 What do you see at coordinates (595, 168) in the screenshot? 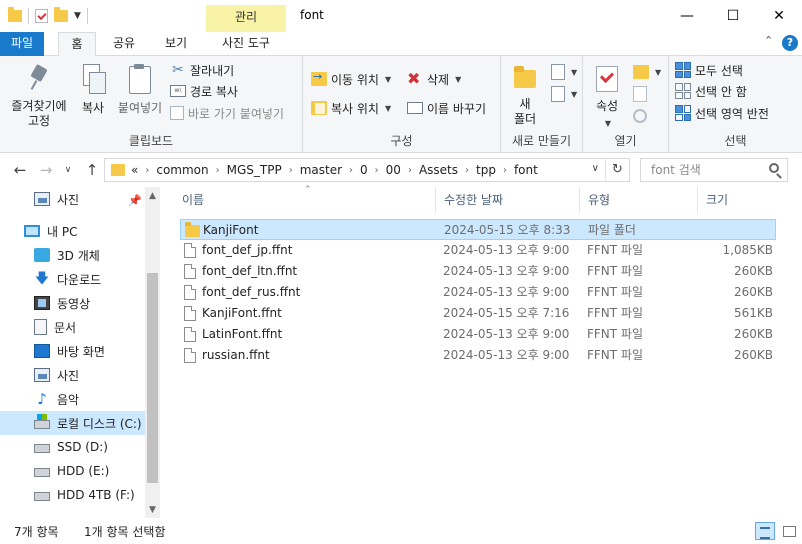
I see `chevron-down-icon: ∨` at bounding box center [595, 168].